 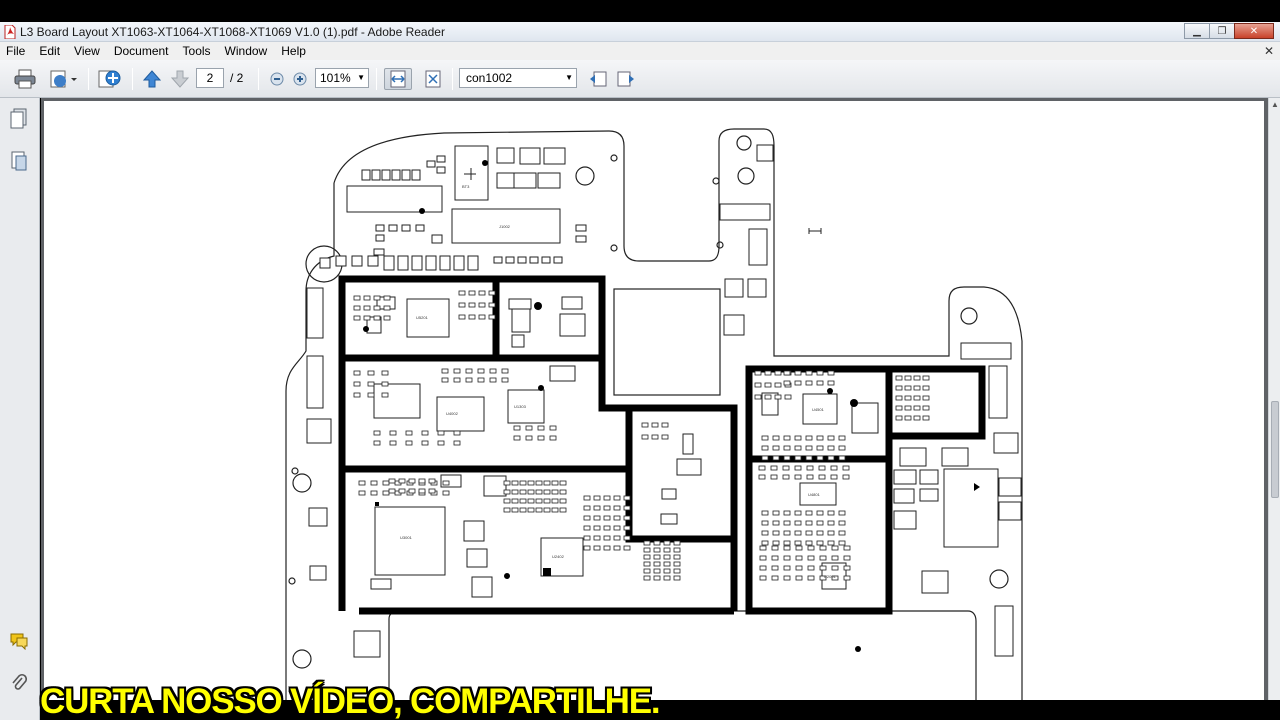 I want to click on scrollbar-thumb, so click(x=1275, y=449).